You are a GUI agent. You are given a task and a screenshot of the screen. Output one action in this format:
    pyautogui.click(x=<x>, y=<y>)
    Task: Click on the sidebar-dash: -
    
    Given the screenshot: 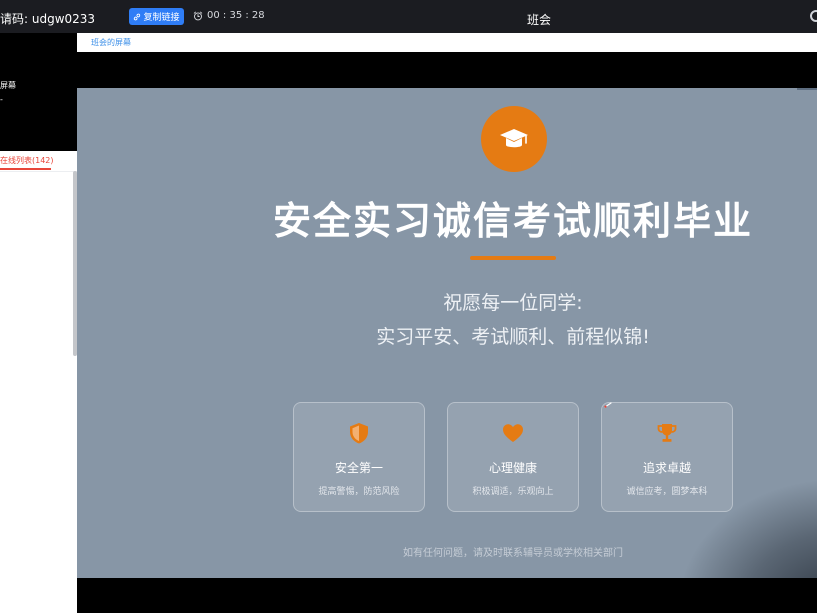 What is the action you would take?
    pyautogui.click(x=1, y=99)
    